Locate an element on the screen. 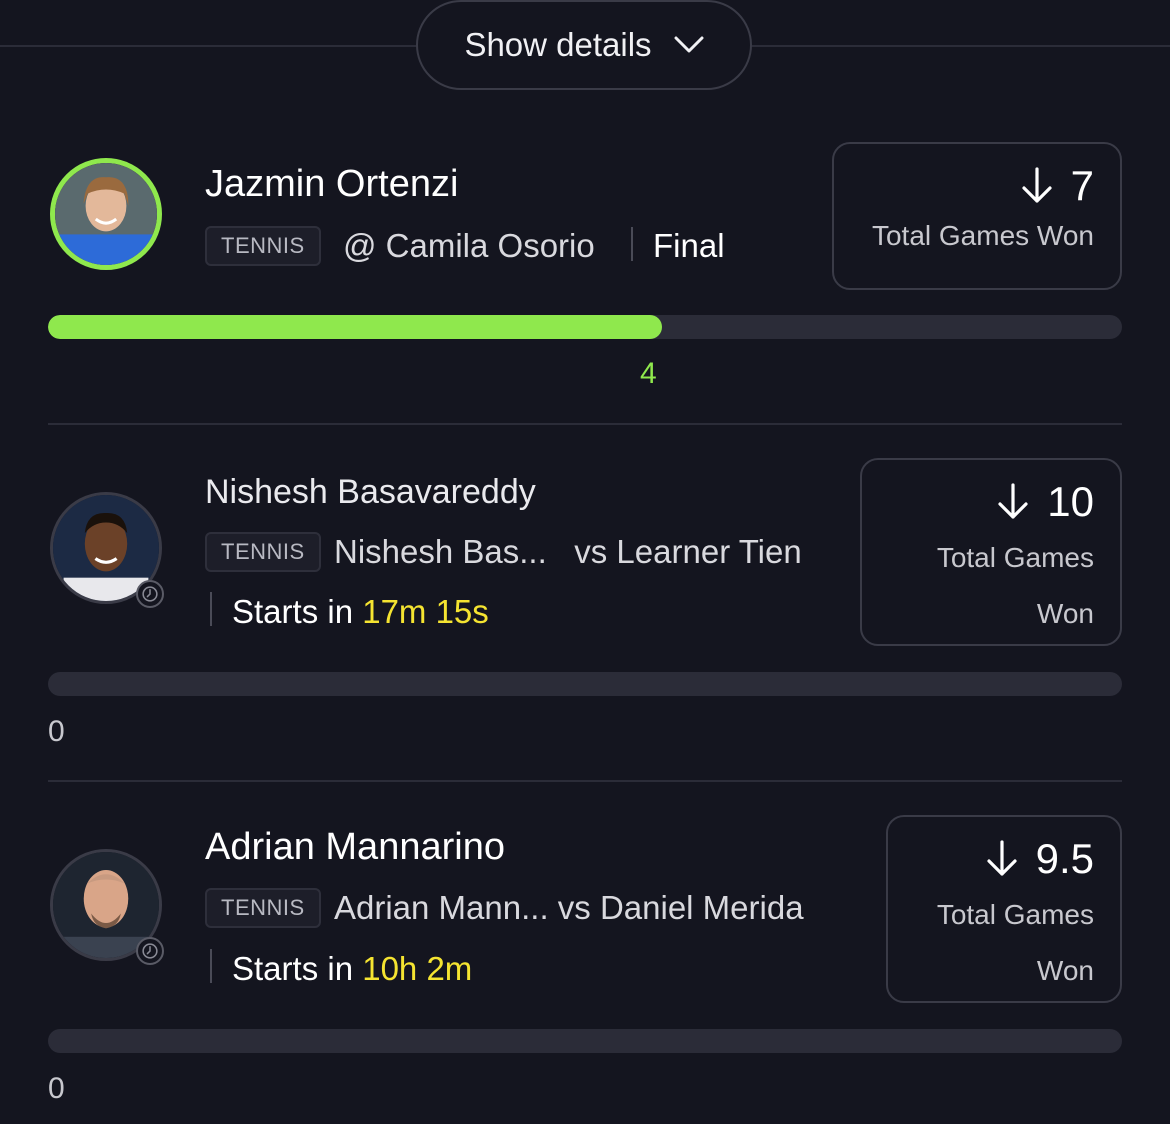 This screenshot has width=1170, height=1124. game-status: Starts in 17m 15s is located at coordinates (360, 612).